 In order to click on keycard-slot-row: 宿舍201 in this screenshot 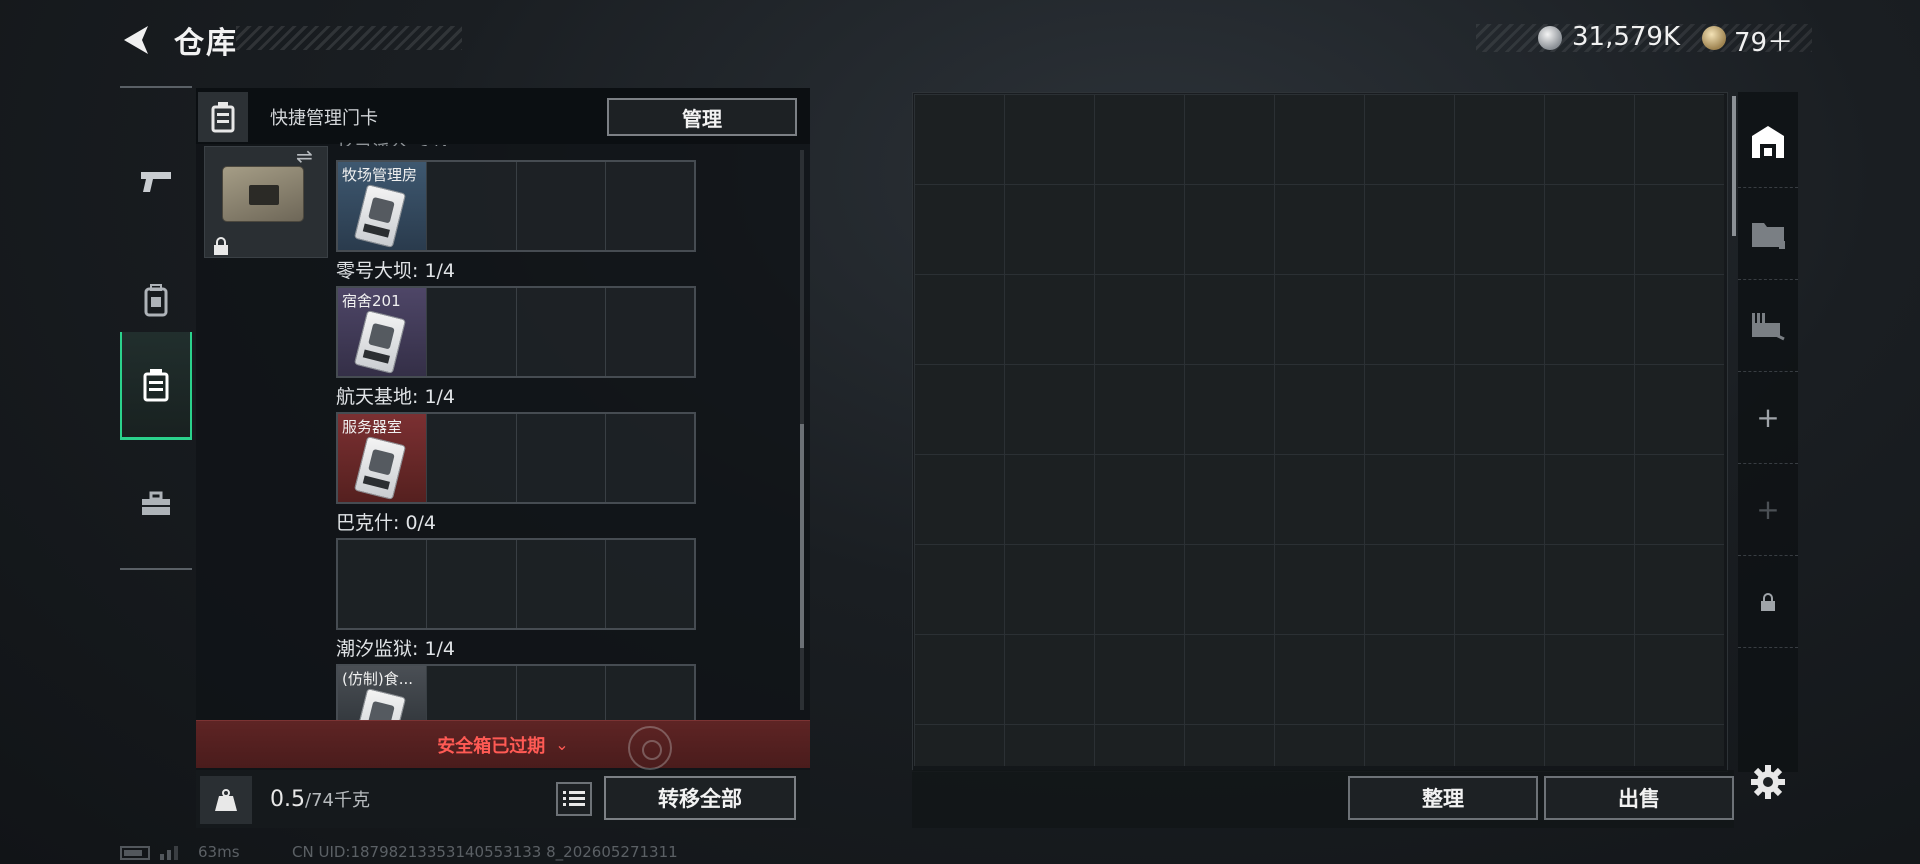, I will do `click(516, 332)`.